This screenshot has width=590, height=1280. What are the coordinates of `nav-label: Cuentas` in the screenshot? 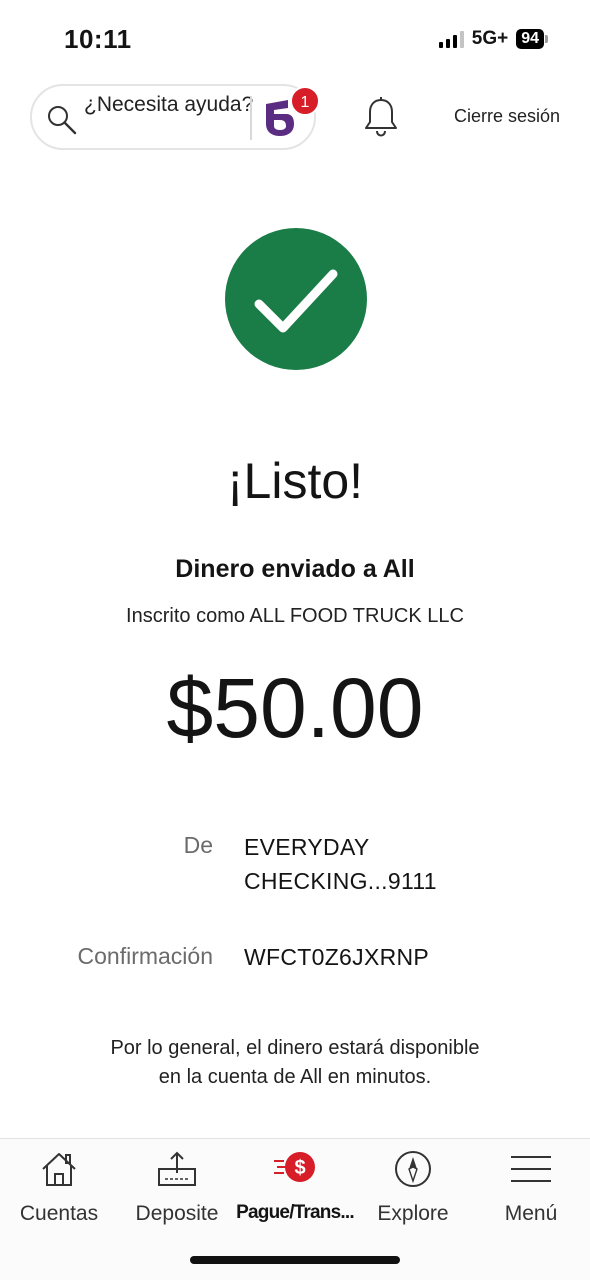 It's located at (59, 1213).